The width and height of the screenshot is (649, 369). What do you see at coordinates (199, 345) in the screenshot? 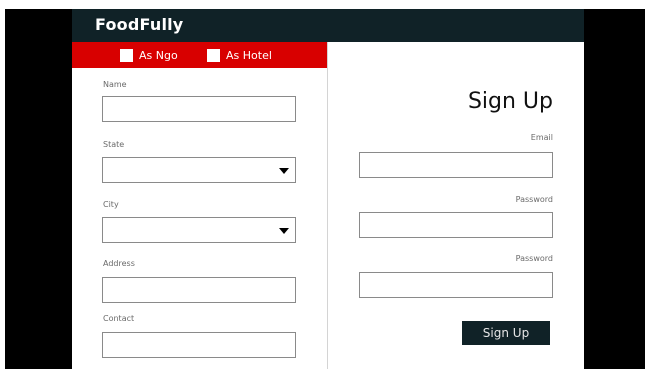
I see `contact-input` at bounding box center [199, 345].